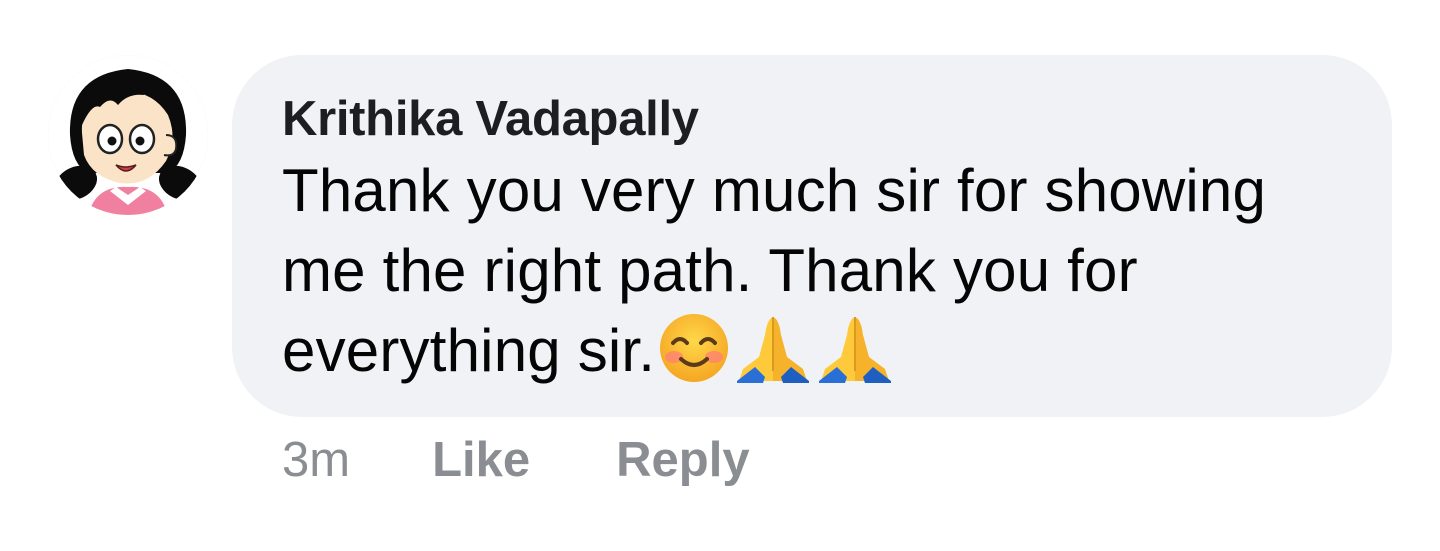 This screenshot has width=1440, height=551. What do you see at coordinates (481, 460) in the screenshot?
I see `like-button: Like` at bounding box center [481, 460].